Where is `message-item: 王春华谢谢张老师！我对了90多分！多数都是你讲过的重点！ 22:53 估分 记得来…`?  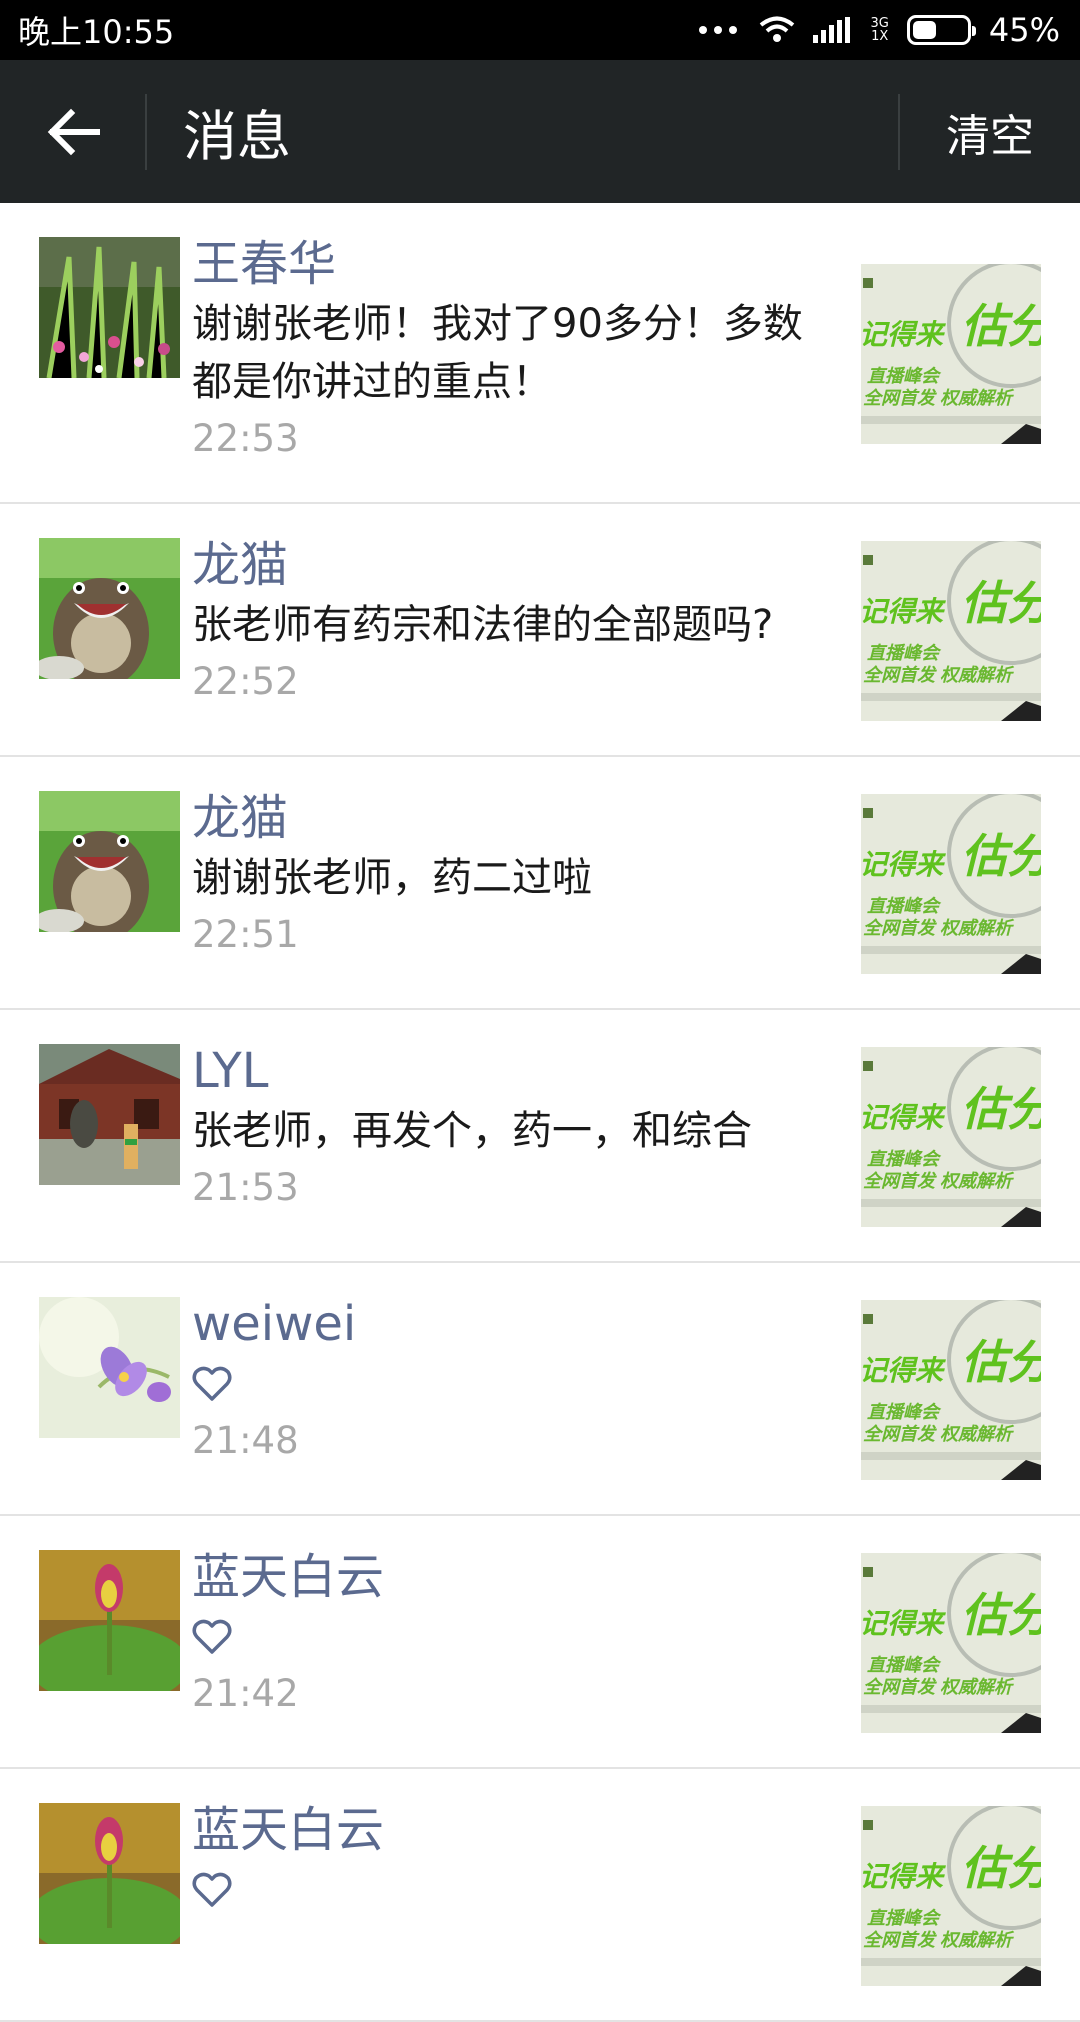
message-item: 王春华谢谢张老师！我对了90多分！多数都是你讲过的重点！ 22:53 估分 记得来… is located at coordinates (540, 353).